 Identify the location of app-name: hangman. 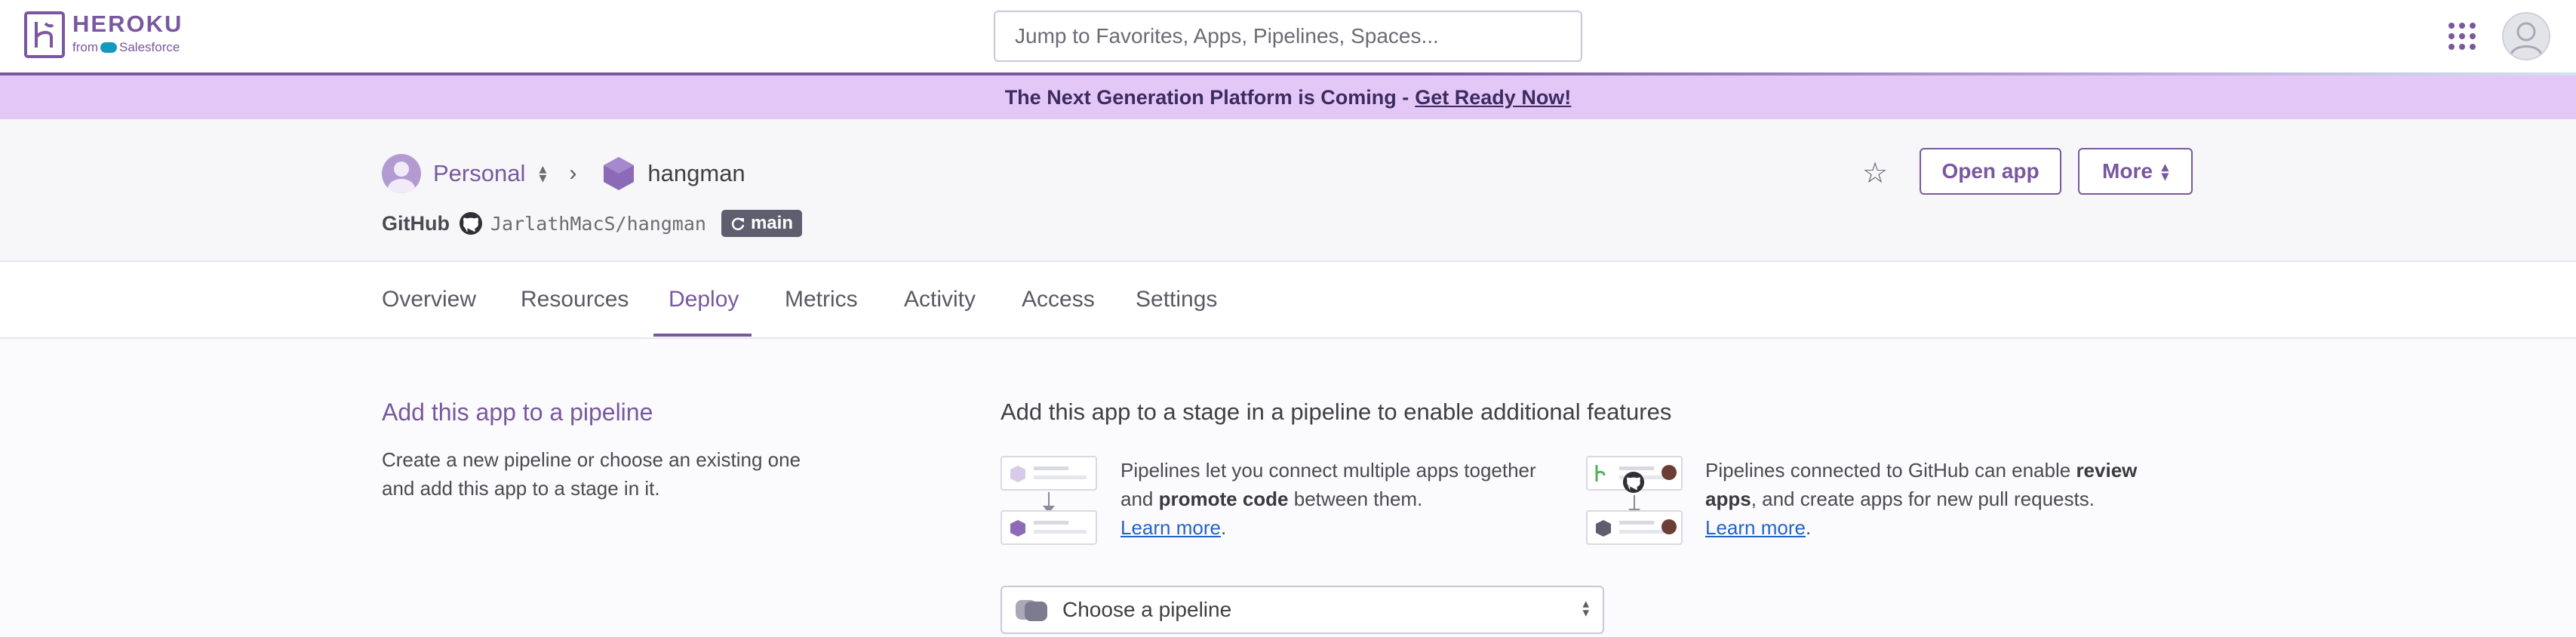
(696, 173).